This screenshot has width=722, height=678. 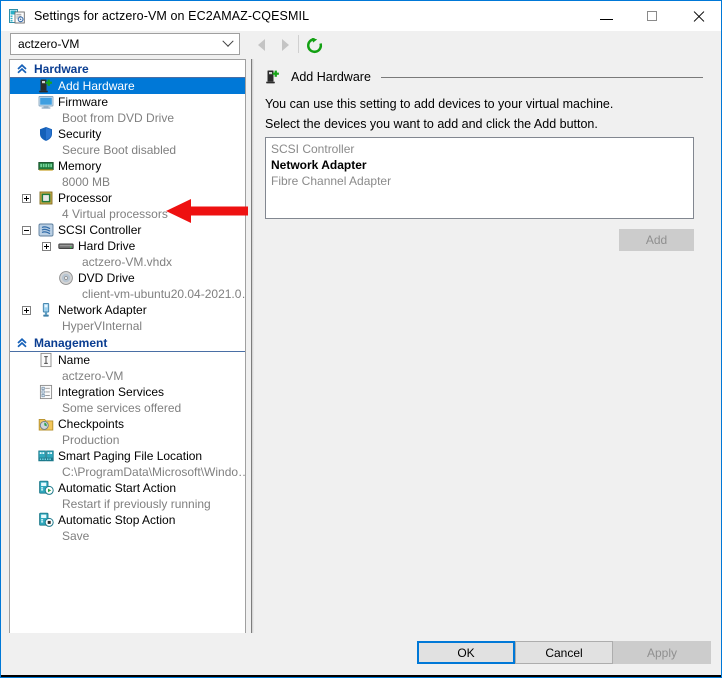 I want to click on tree-item-firmware: Firmware, so click(x=127, y=102).